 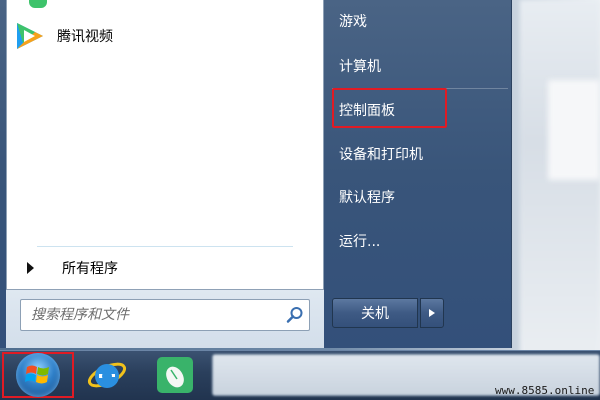 I want to click on taskbar-internet-explorer, so click(x=107, y=375).